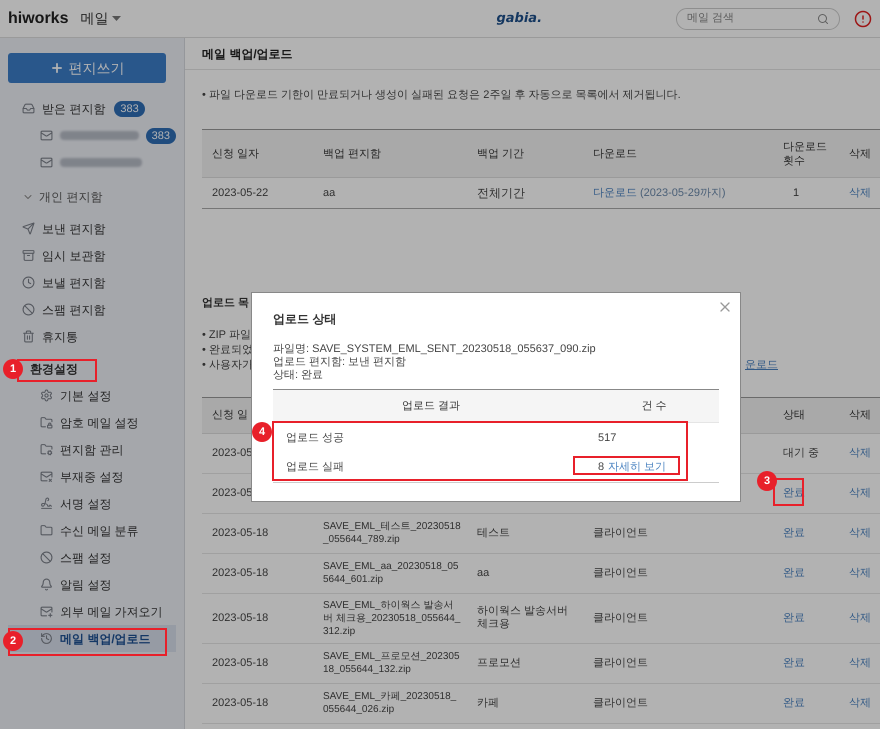  I want to click on notice-text: • 파일 다운로드 기한이 만료되거나 생성이 실패된 요청은 2주일 후 자동으로 목록에서 제거됩니다., so click(442, 95).